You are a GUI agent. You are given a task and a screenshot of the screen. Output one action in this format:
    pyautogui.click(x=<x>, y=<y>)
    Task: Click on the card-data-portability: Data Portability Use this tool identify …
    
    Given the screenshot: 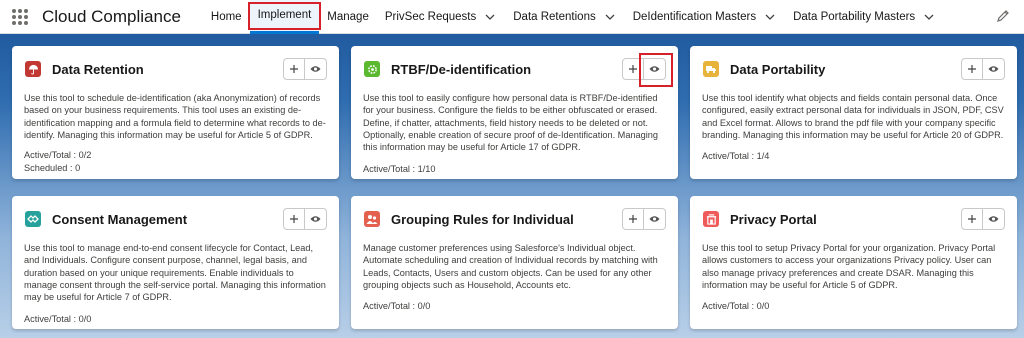 What is the action you would take?
    pyautogui.click(x=853, y=112)
    